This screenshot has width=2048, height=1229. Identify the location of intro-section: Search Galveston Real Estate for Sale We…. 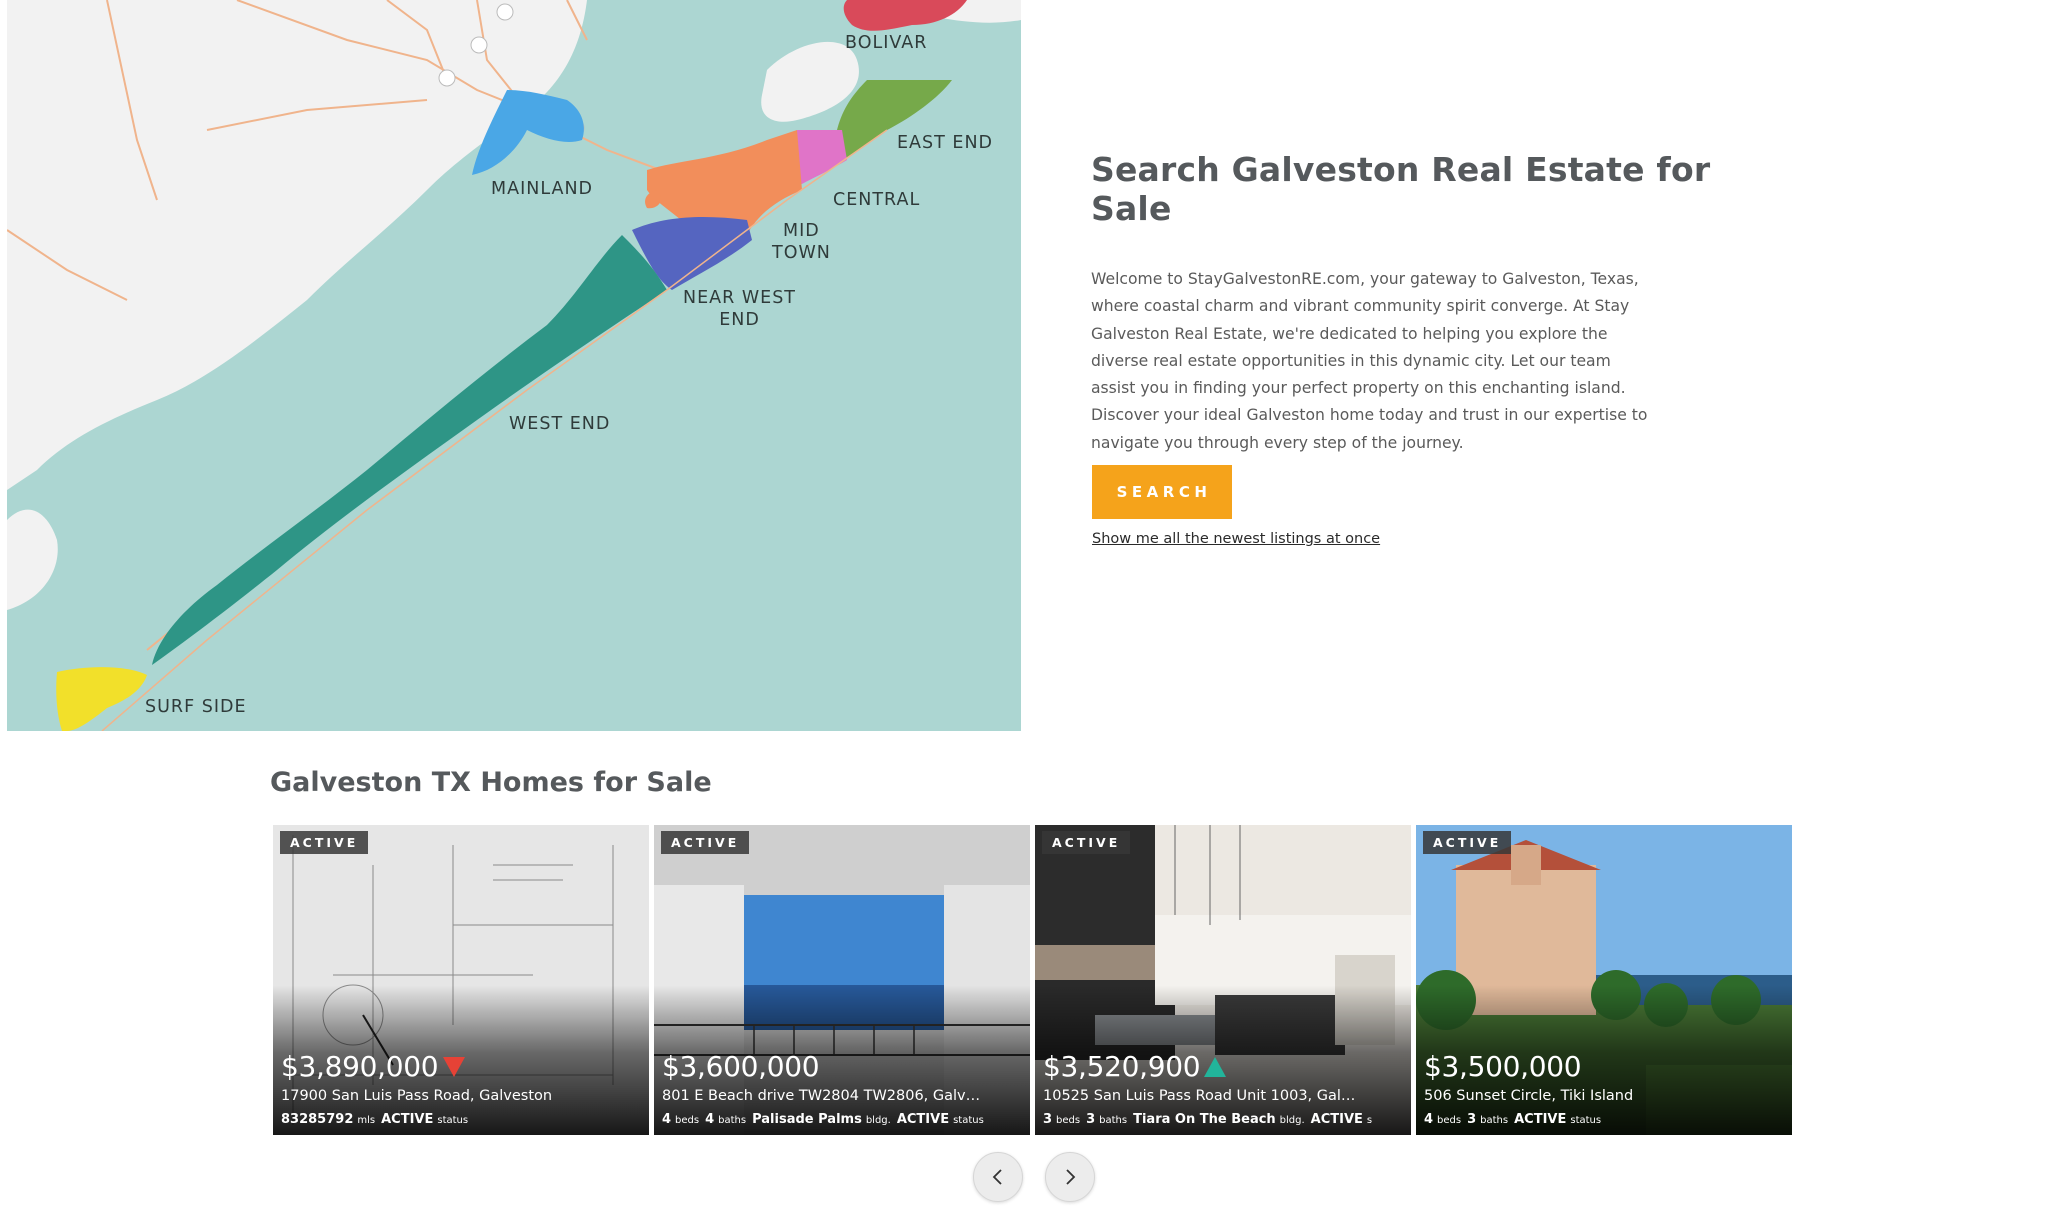
(1441, 303).